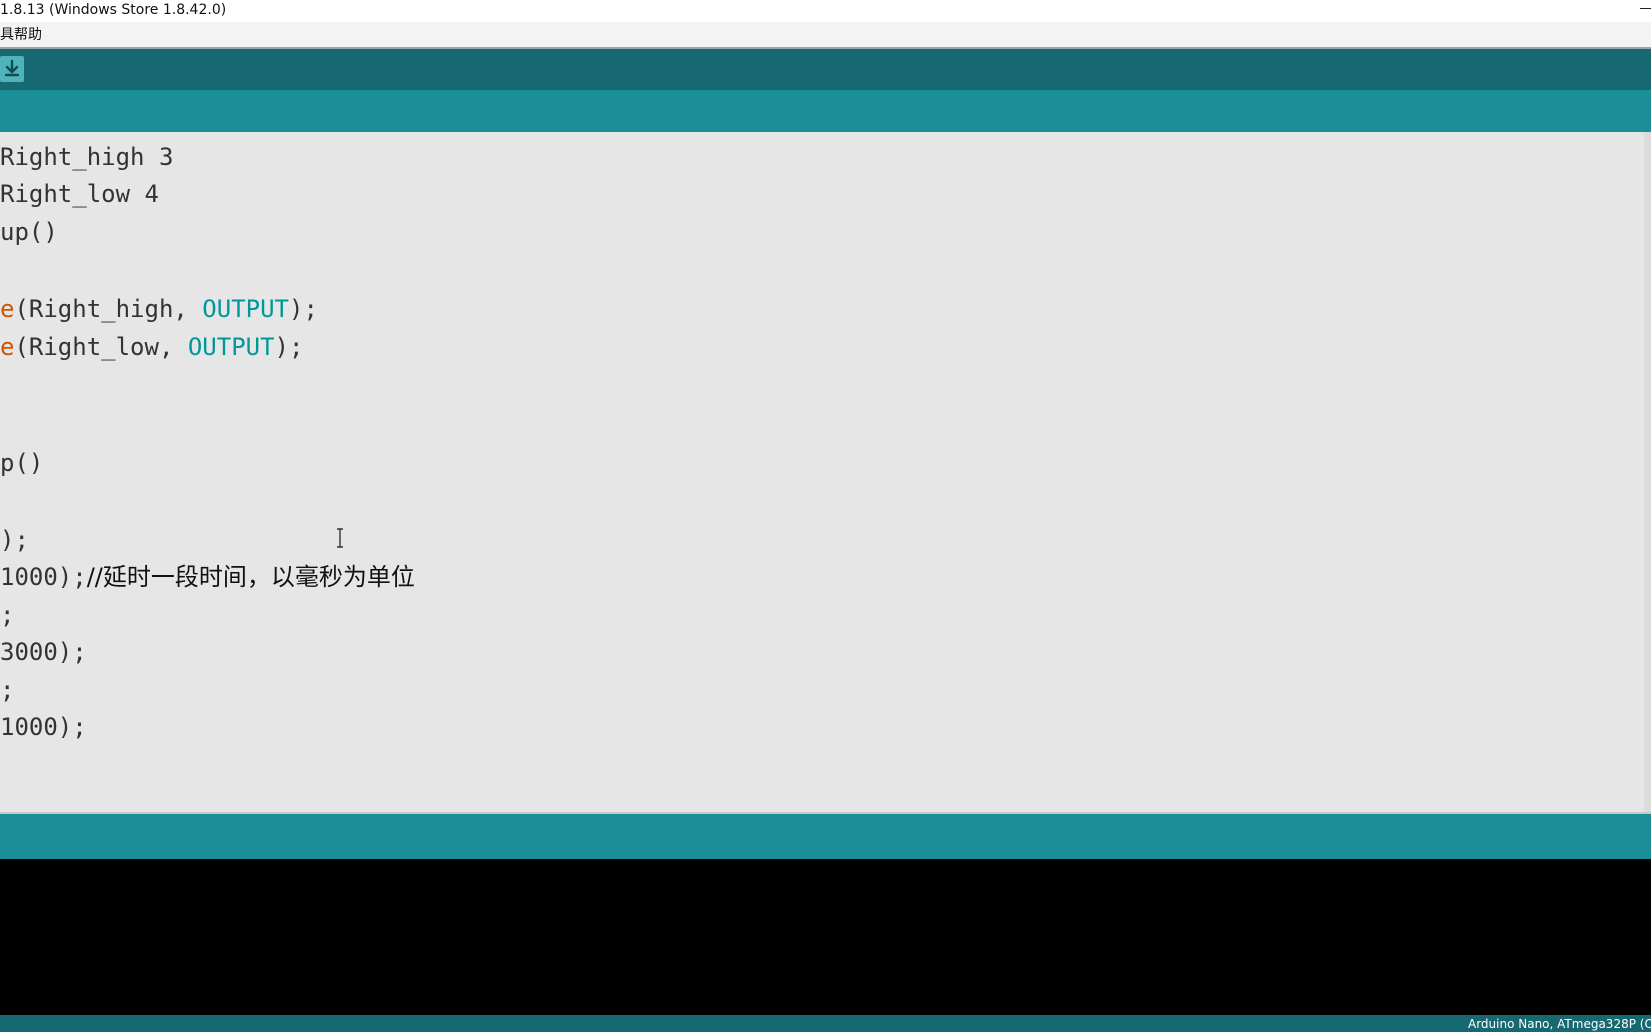  What do you see at coordinates (113, 10) in the screenshot?
I see `window-title: 1.8.13 (Windows Store 1.8.42.0)` at bounding box center [113, 10].